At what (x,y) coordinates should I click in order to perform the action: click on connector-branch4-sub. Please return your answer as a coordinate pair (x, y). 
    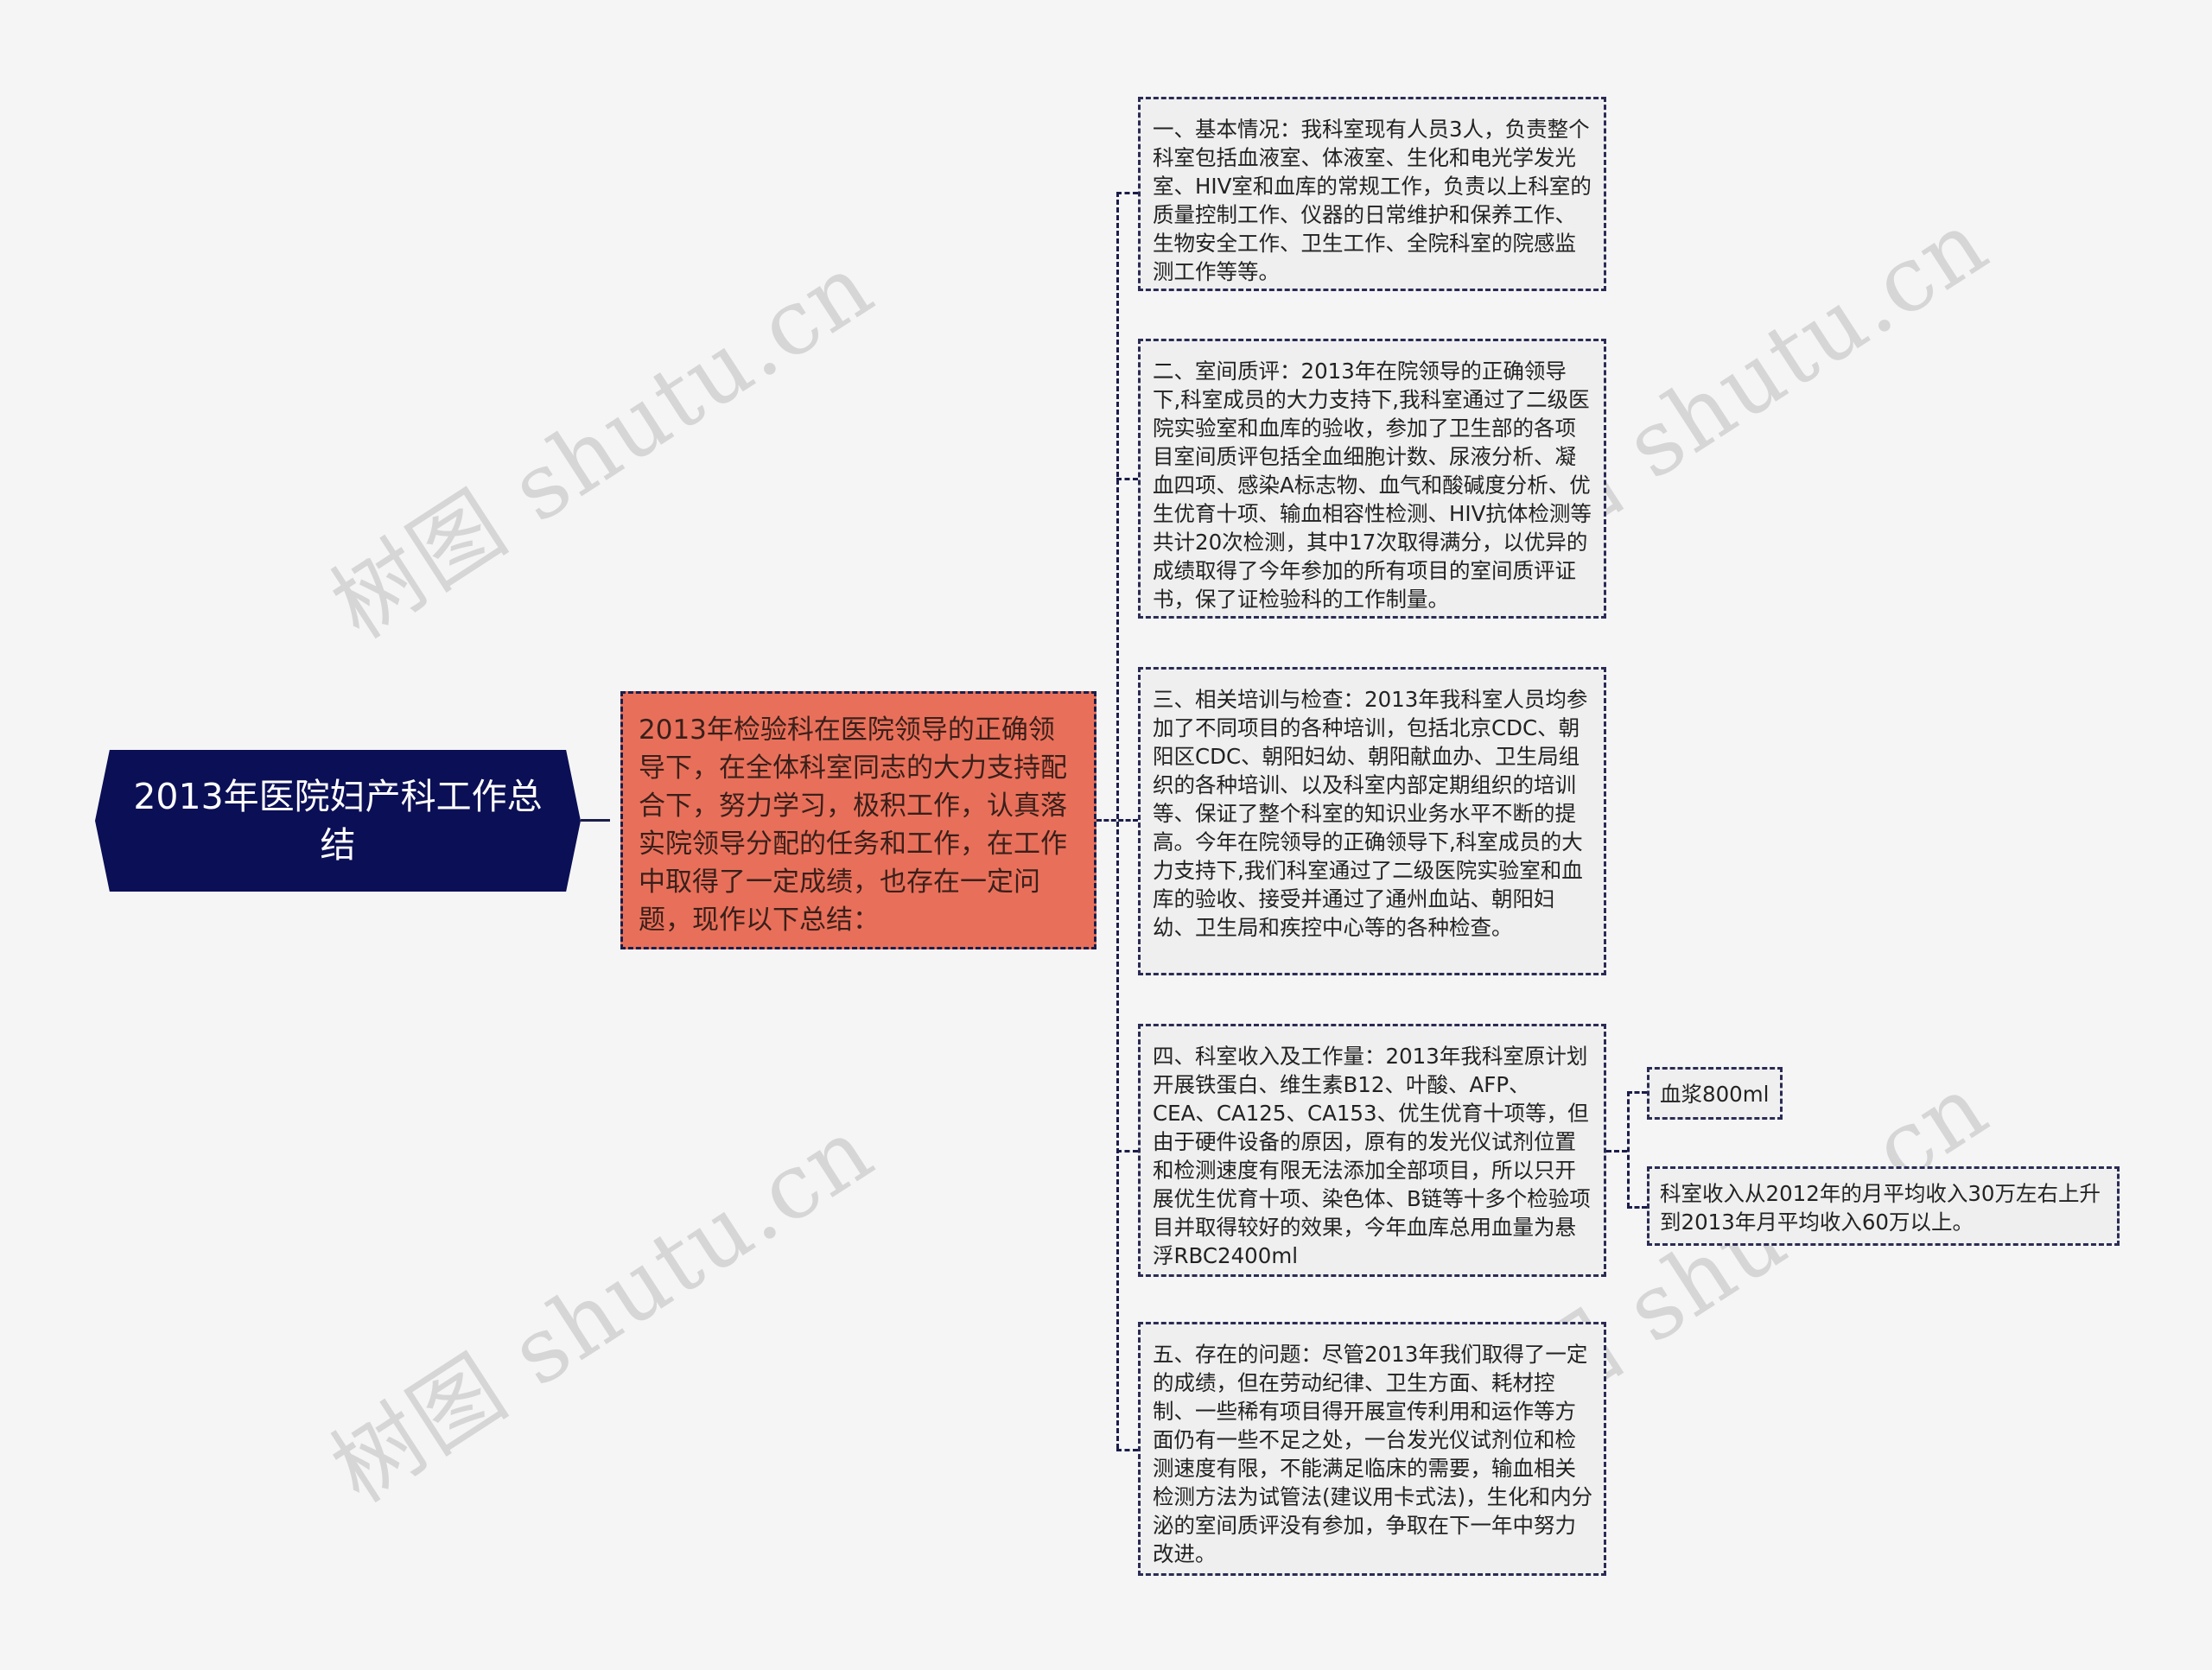
    Looking at the image, I should click on (1616, 1151).